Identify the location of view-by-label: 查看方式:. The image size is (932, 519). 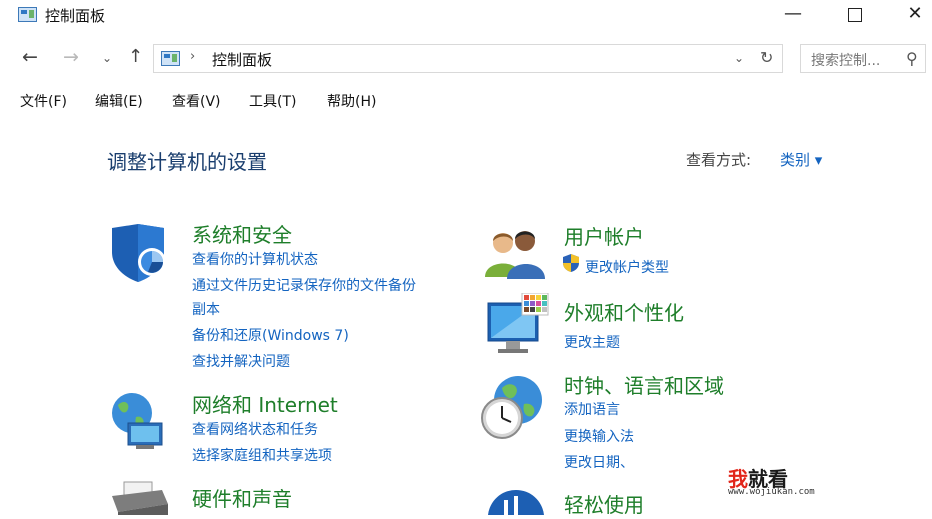
(719, 160).